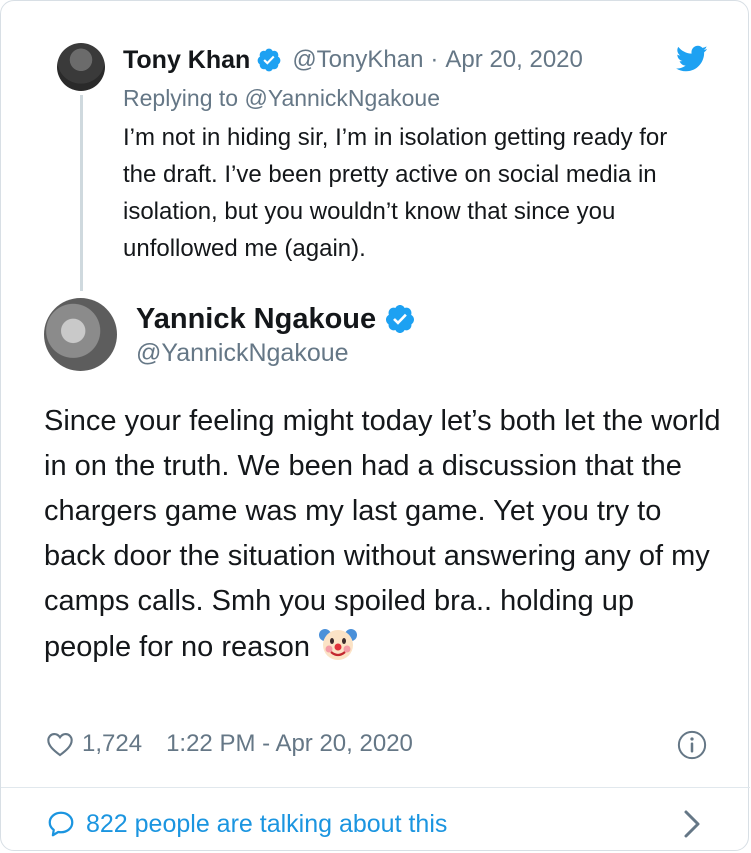 The image size is (751, 853). I want to click on replying-to-line: Replying to @YannickNgakoue, so click(281, 98).